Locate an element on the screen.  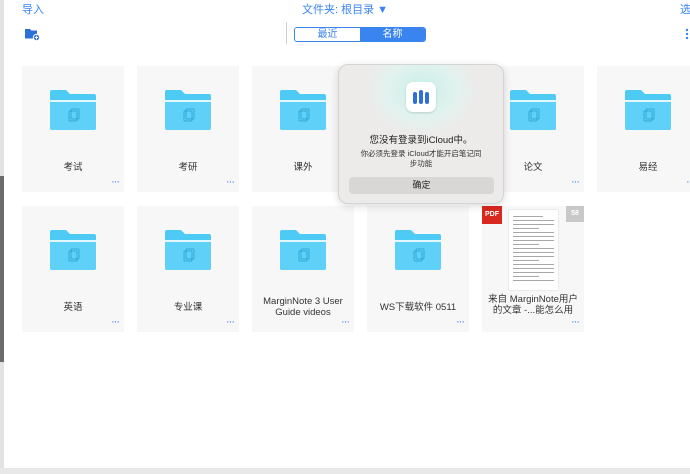
pdf-badge: PDF is located at coordinates (492, 215).